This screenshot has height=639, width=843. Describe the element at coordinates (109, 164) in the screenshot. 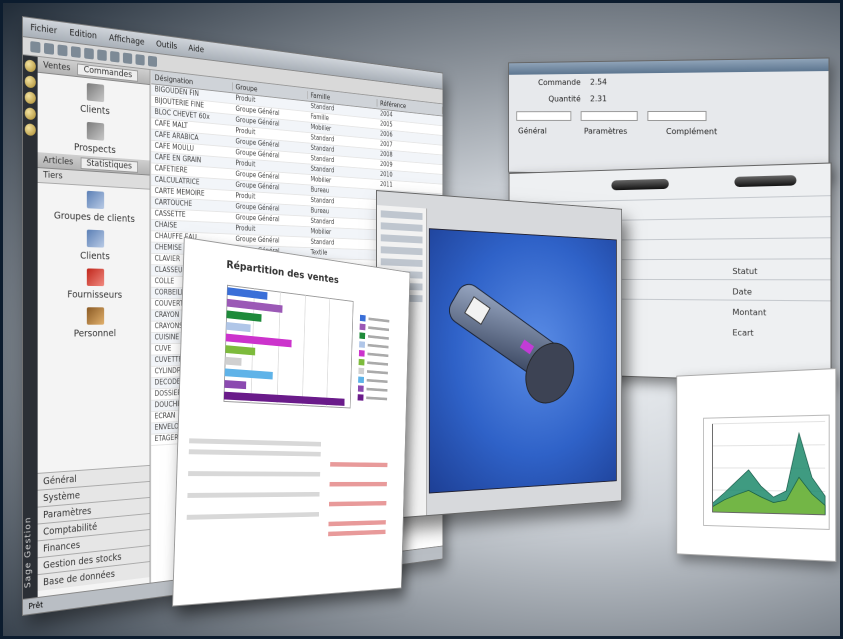

I see `tab-statistiques: Statistiques` at that location.